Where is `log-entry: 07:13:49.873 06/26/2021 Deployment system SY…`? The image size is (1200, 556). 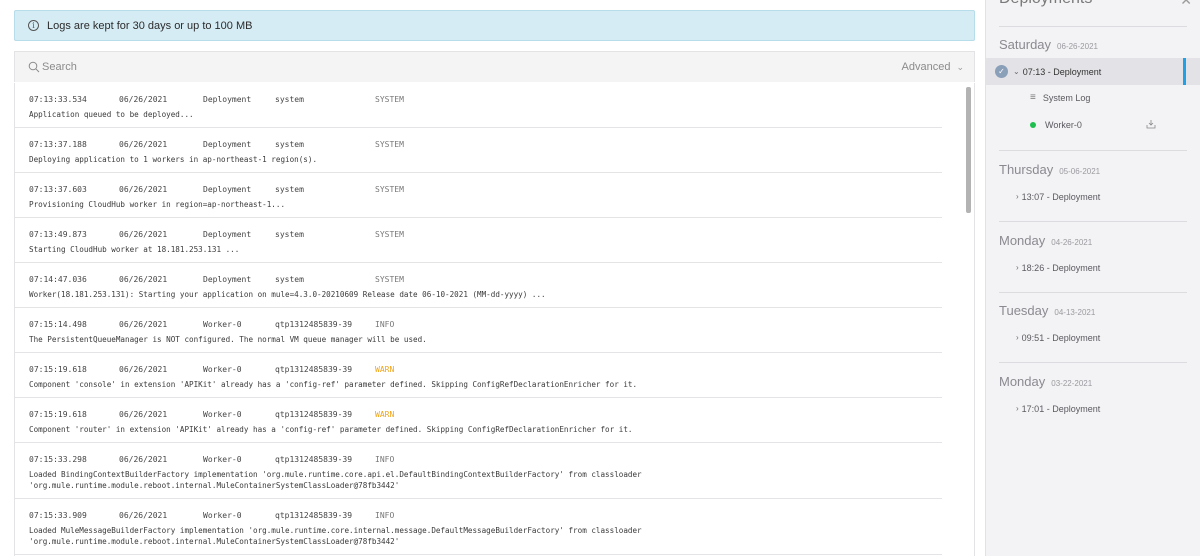 log-entry: 07:13:49.873 06/26/2021 Deployment system SY… is located at coordinates (478, 240).